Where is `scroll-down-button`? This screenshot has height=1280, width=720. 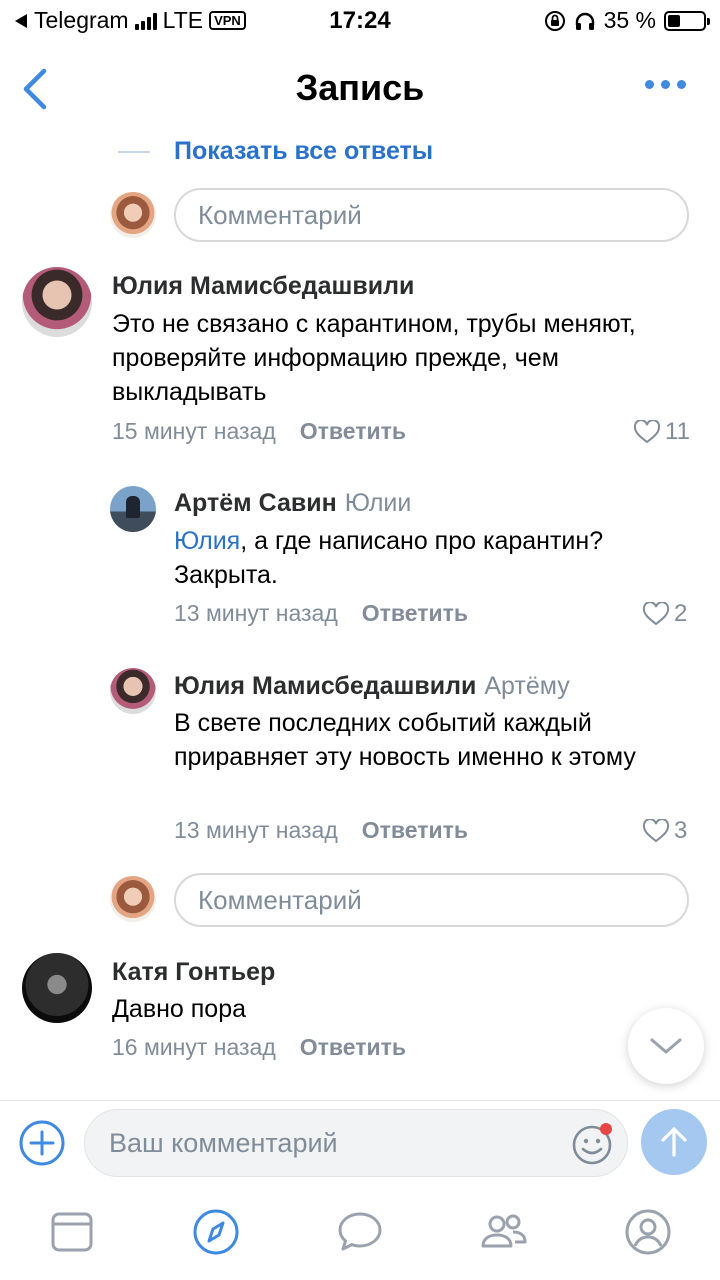 scroll-down-button is located at coordinates (666, 1046).